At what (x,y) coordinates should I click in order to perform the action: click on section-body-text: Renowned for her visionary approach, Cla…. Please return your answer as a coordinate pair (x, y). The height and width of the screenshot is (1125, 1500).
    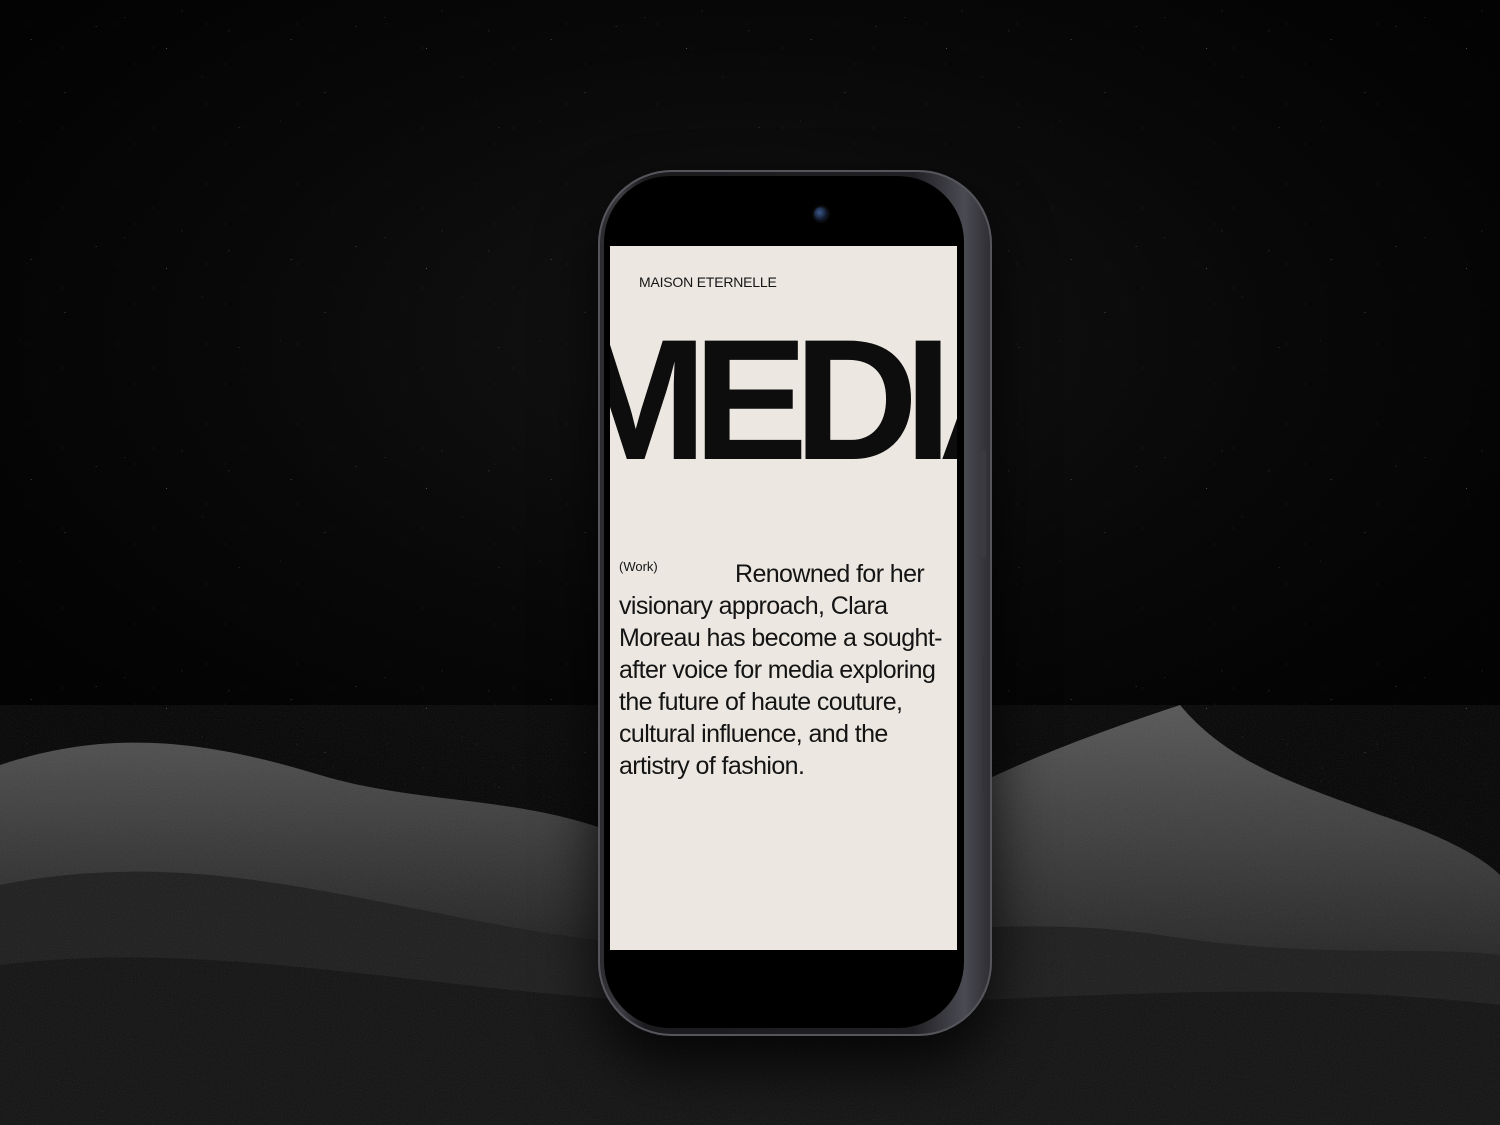
    Looking at the image, I should click on (780, 670).